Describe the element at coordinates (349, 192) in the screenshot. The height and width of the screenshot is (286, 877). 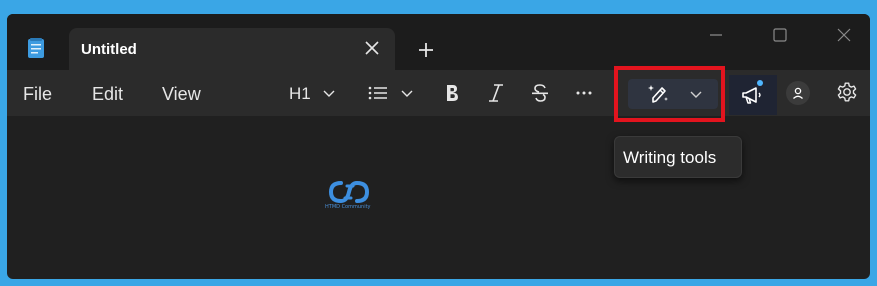
I see `htmd-logo-icon` at that location.